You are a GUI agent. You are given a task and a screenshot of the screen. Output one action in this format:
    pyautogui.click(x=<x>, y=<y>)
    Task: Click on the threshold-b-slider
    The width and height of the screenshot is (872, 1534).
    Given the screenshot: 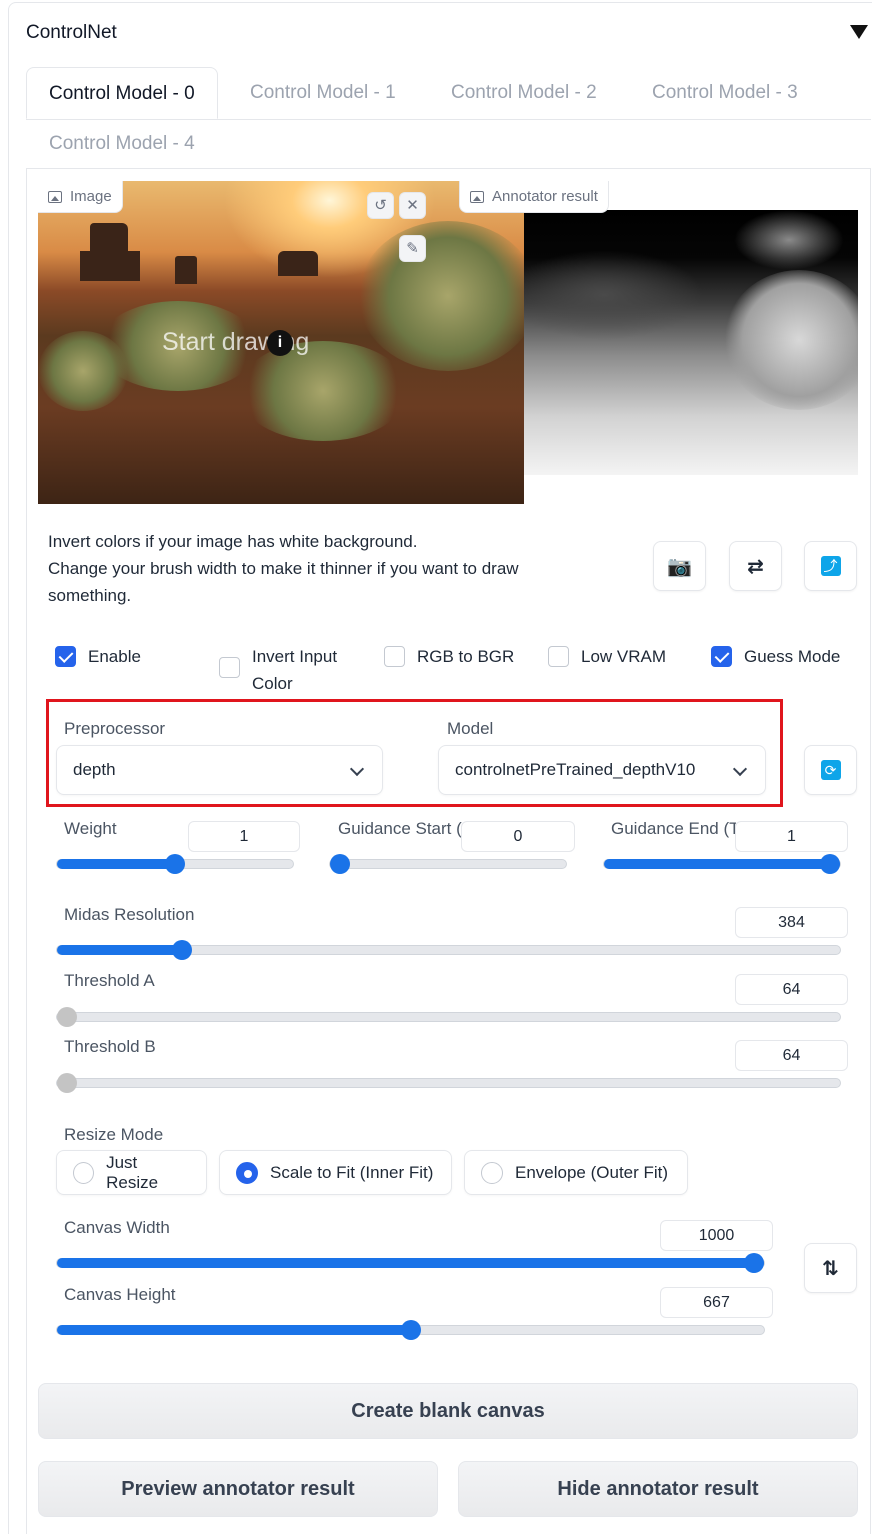 What is the action you would take?
    pyautogui.click(x=448, y=1083)
    